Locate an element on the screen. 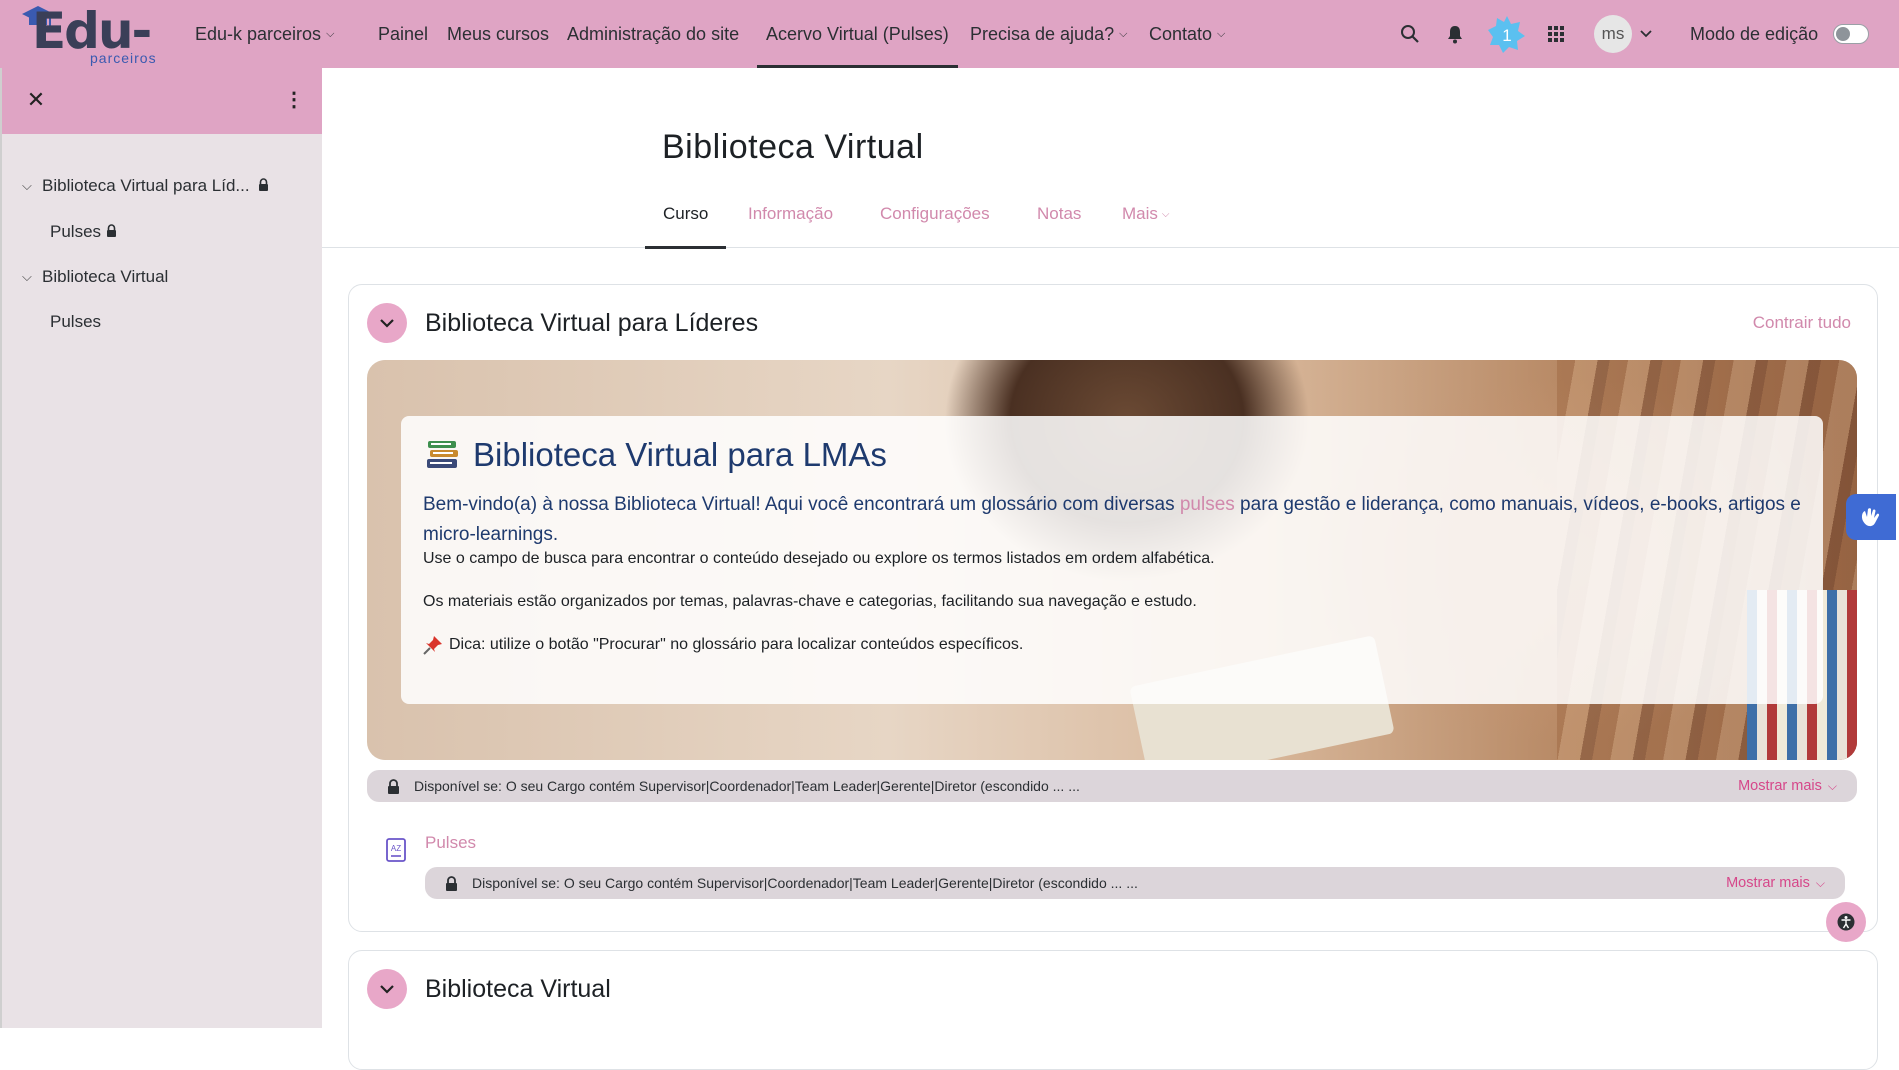 Image resolution: width=1899 pixels, height=1070 pixels. drawer-section-biblioteca-virtual: ⌵ Biblioteca Virtual is located at coordinates (162, 277).